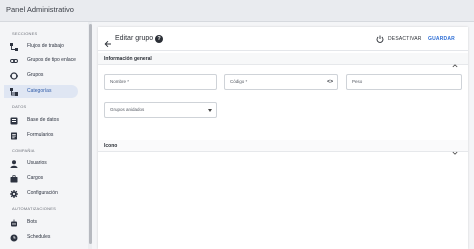 This screenshot has width=474, height=249. Describe the element at coordinates (134, 38) in the screenshot. I see `page-title: Editar grupo` at that location.